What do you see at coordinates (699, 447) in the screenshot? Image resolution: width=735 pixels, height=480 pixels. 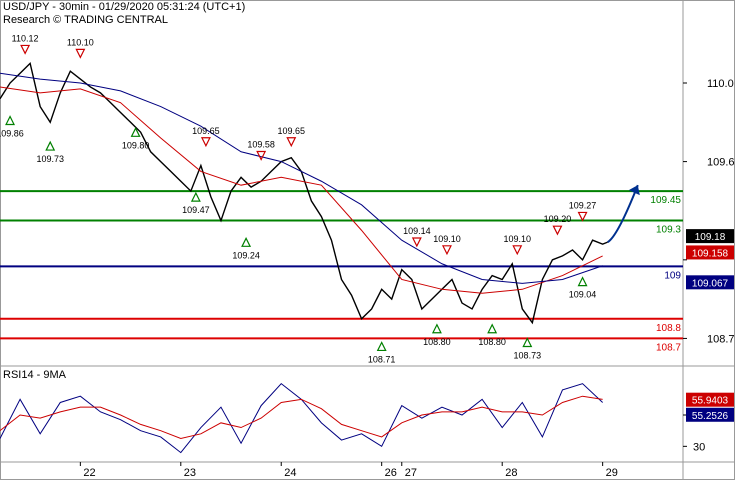 I see `rsi-y-tick-label: 30` at bounding box center [699, 447].